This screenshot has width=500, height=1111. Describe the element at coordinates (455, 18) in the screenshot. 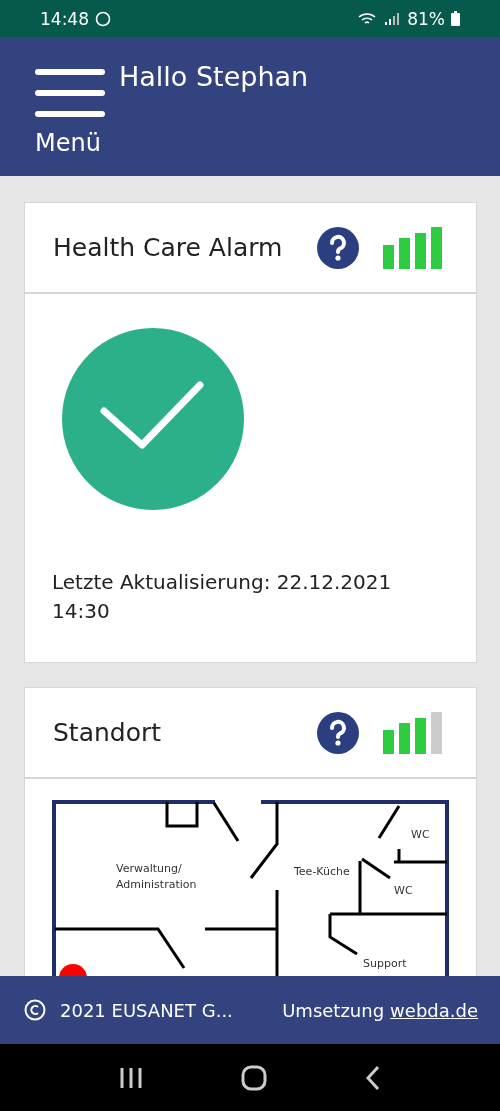

I see `battery-icon` at that location.